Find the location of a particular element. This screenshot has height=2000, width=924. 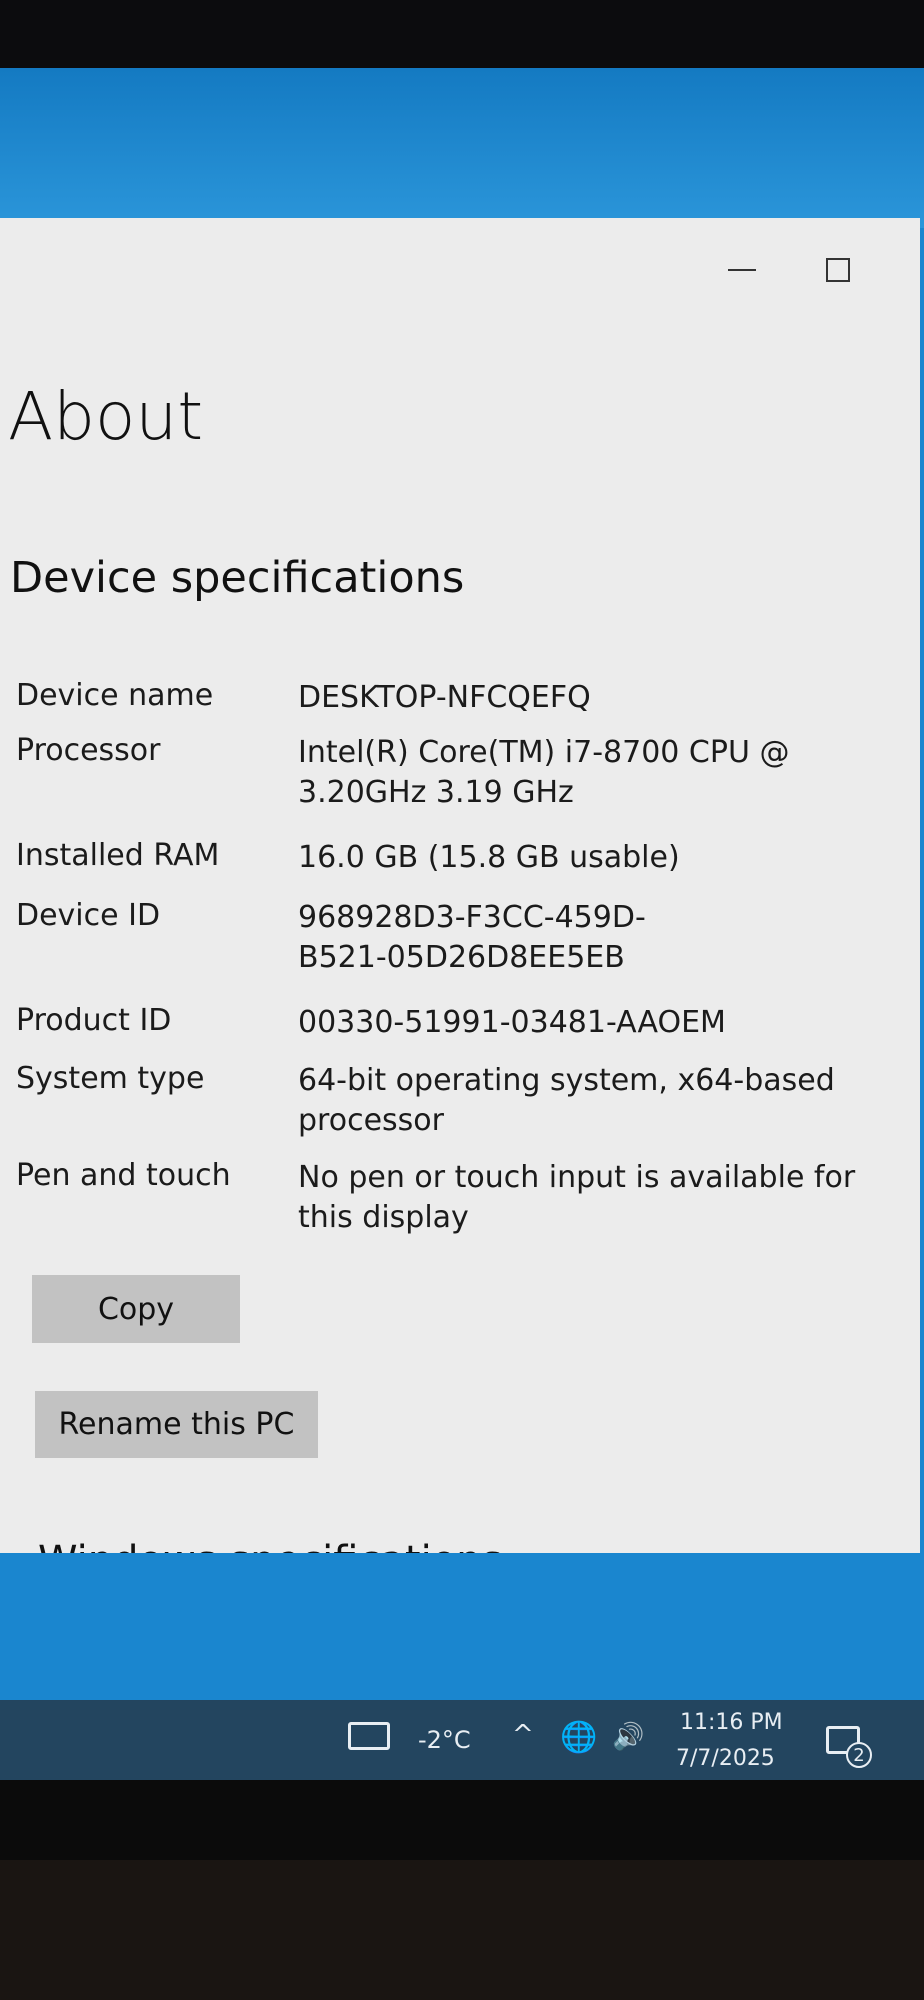

weather-icon is located at coordinates (369, 1736).